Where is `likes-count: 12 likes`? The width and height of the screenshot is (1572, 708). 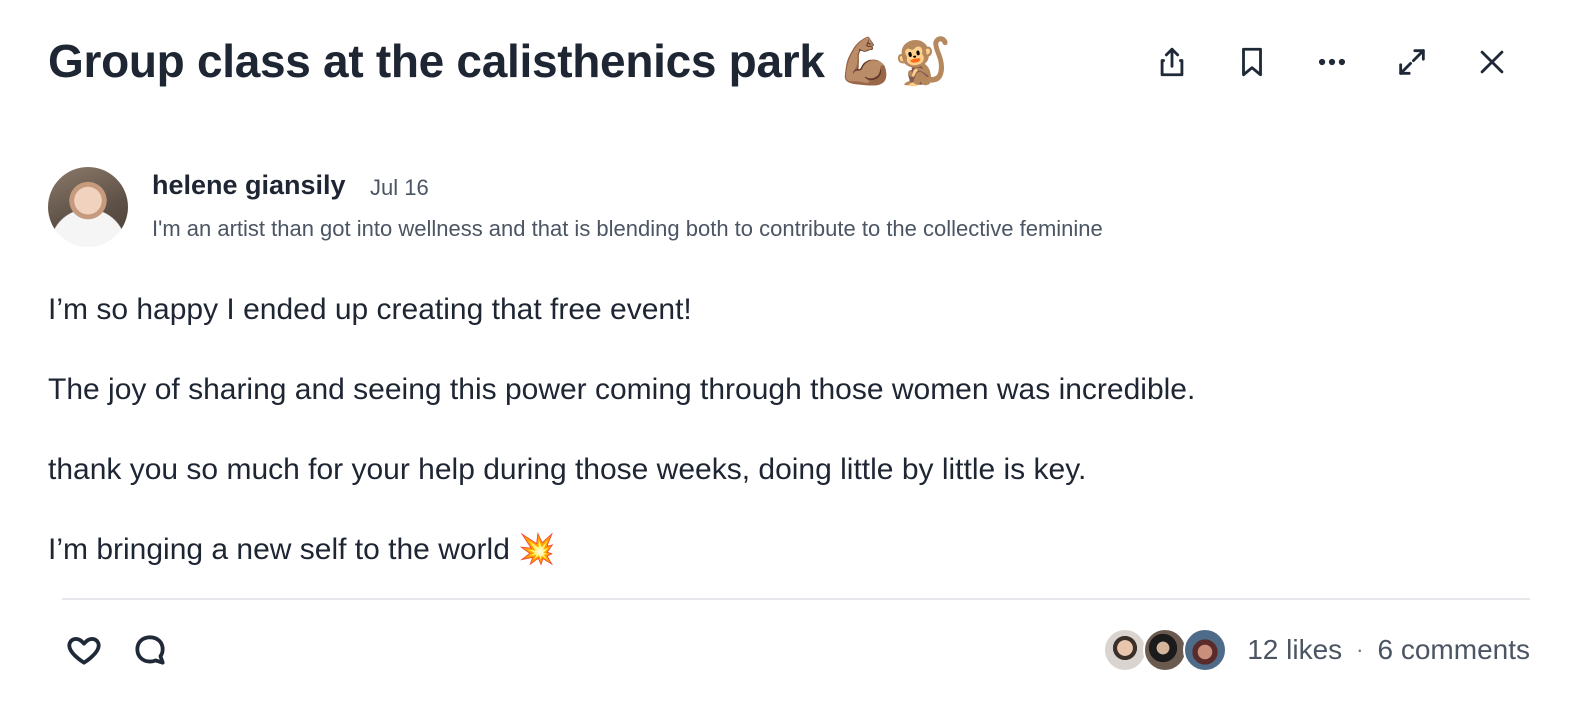 likes-count: 12 likes is located at coordinates (1294, 650).